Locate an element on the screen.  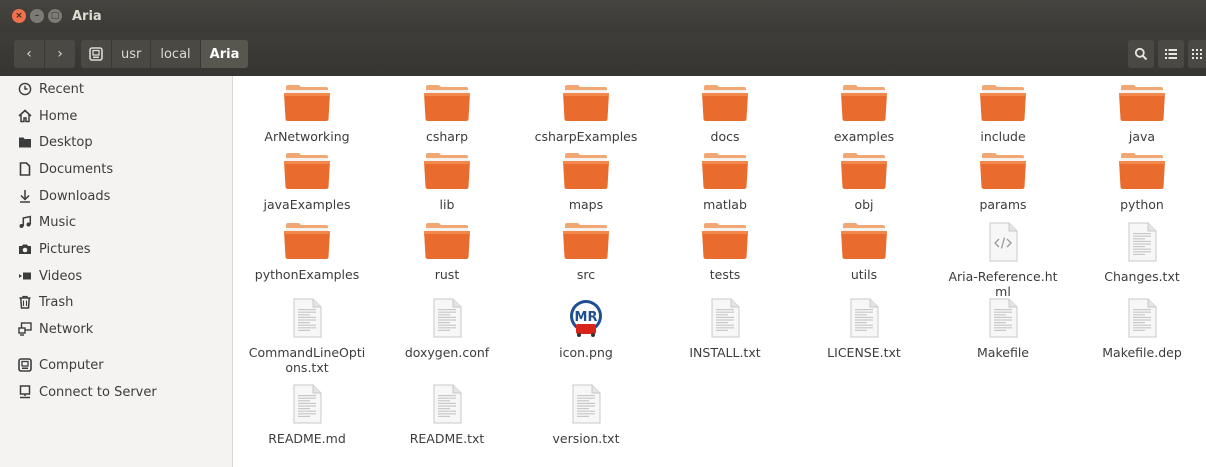
title-bar: × – □ Aria is located at coordinates (603, 16).